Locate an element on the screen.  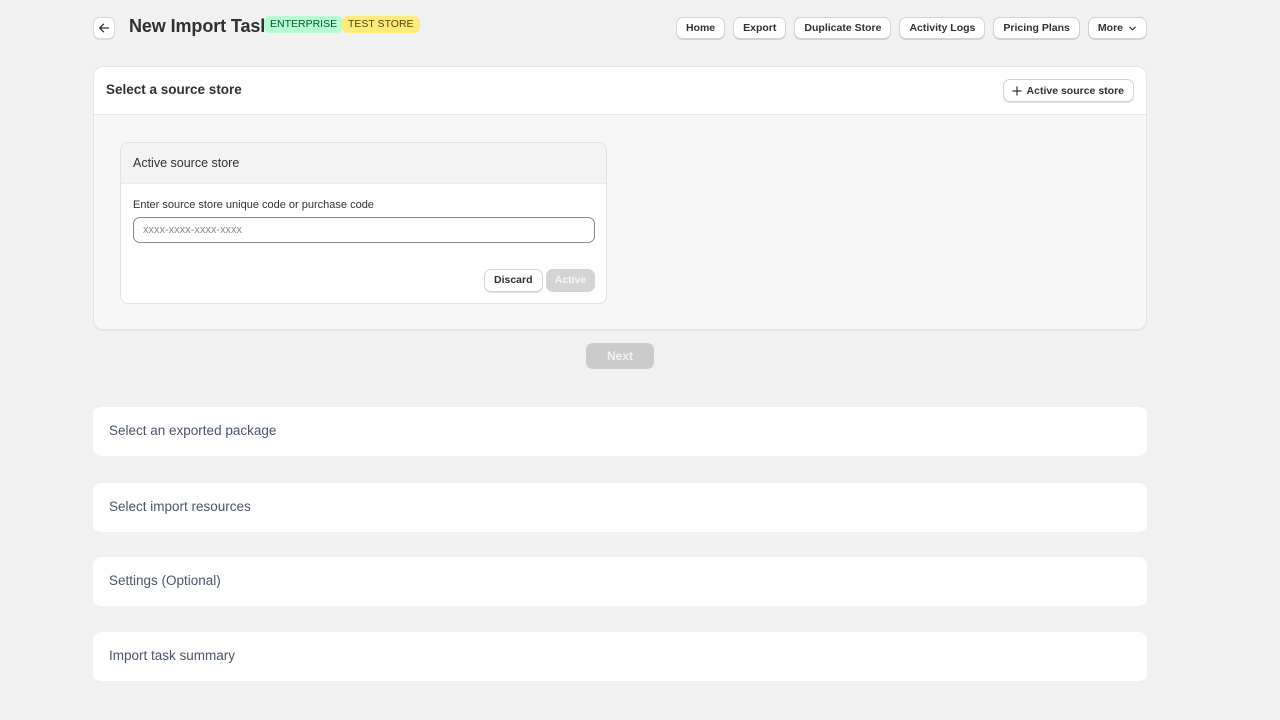
add-active-source-store-button: Active source store is located at coordinates (1068, 90).